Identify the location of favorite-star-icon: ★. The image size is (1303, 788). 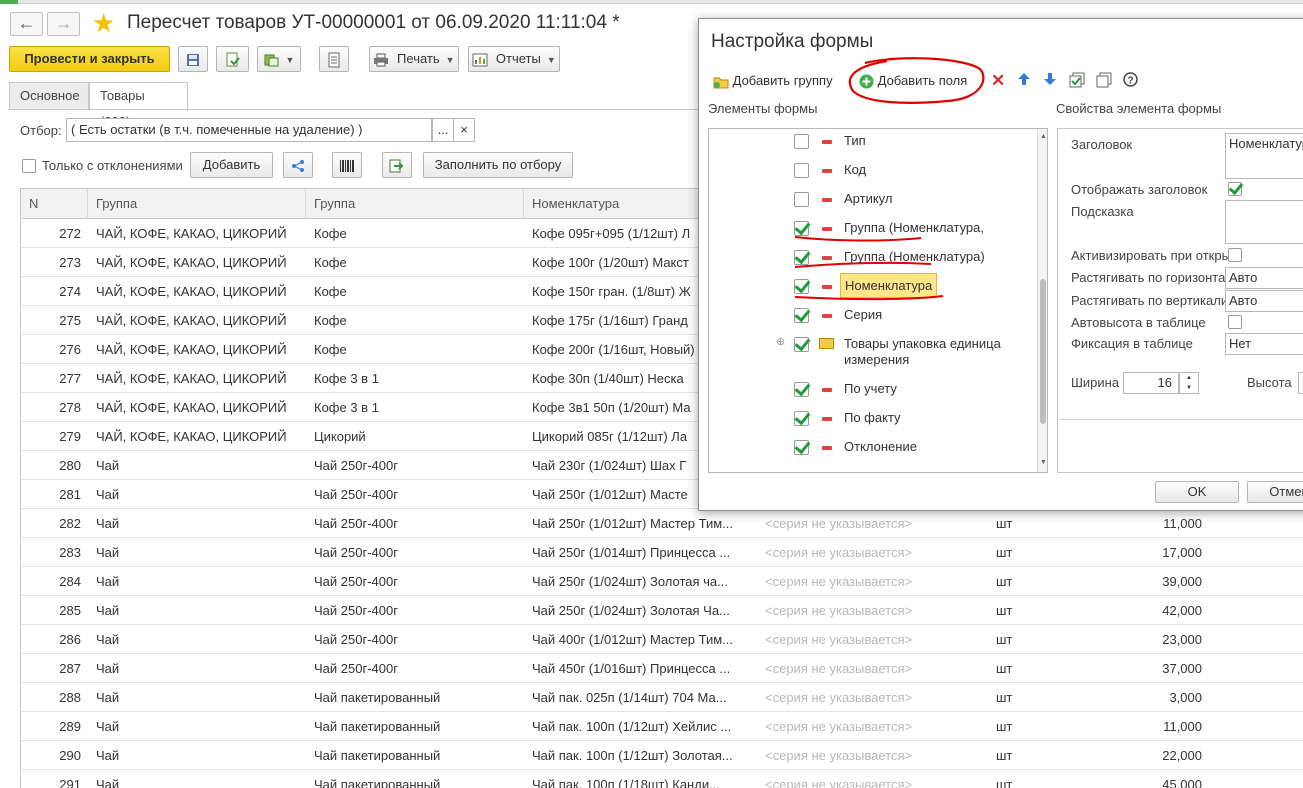
(103, 23).